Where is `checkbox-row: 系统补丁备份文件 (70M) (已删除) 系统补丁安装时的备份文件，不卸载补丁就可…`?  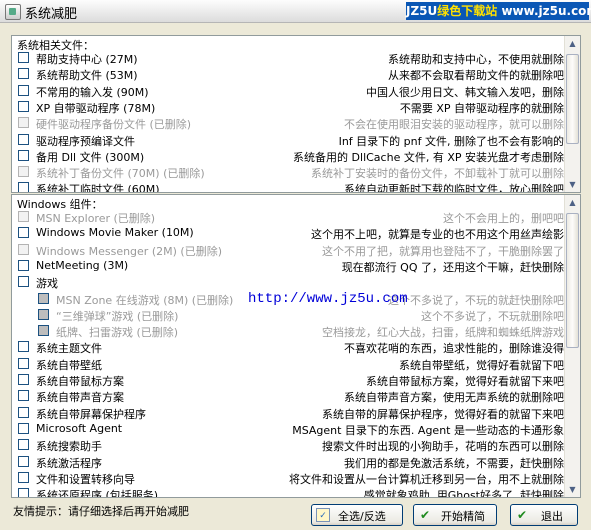
checkbox-row: 系统补丁备份文件 (70M) (已删除) 系统补丁安装时的备份文件，不卸载补丁就可… is located at coordinates (291, 172).